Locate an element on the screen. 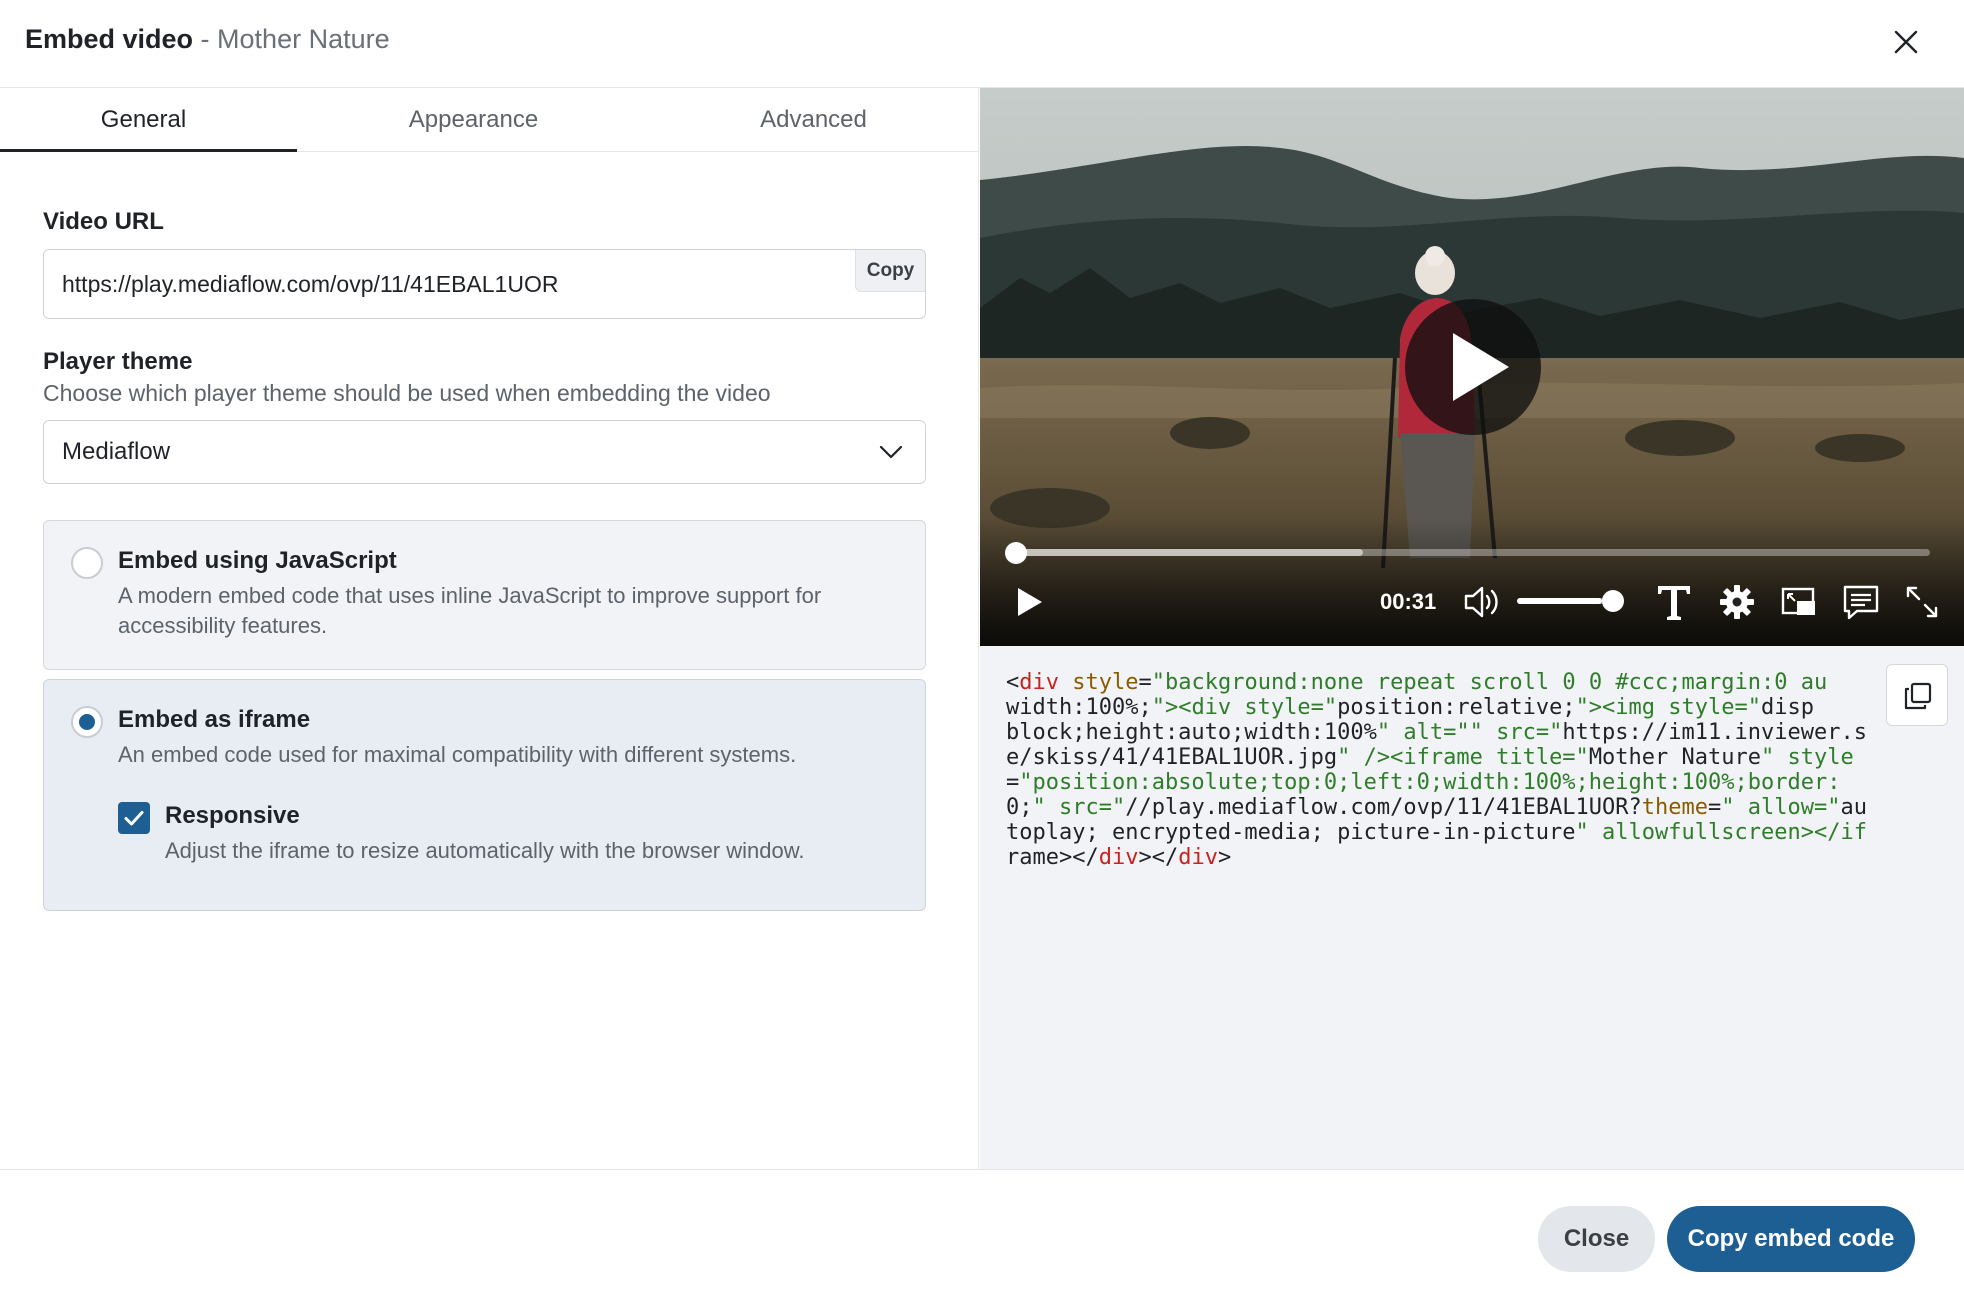 The width and height of the screenshot is (1964, 1298). video-url-label: Video URL is located at coordinates (103, 221).